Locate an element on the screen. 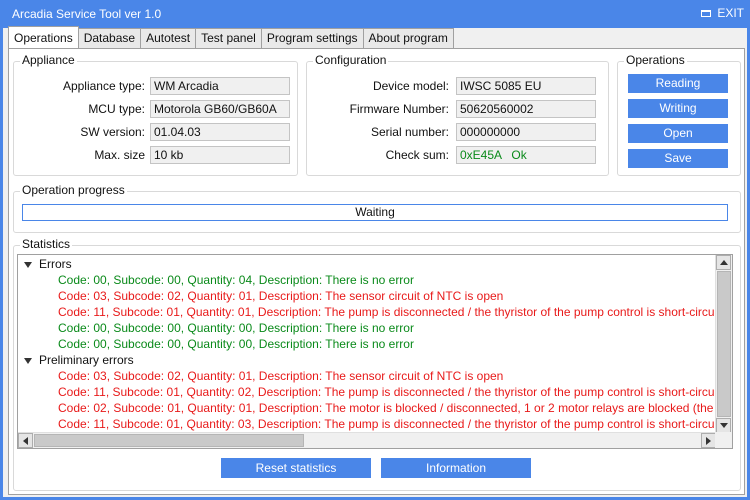 The width and height of the screenshot is (750, 500). configuration-group-title: Configuration is located at coordinates (351, 60).